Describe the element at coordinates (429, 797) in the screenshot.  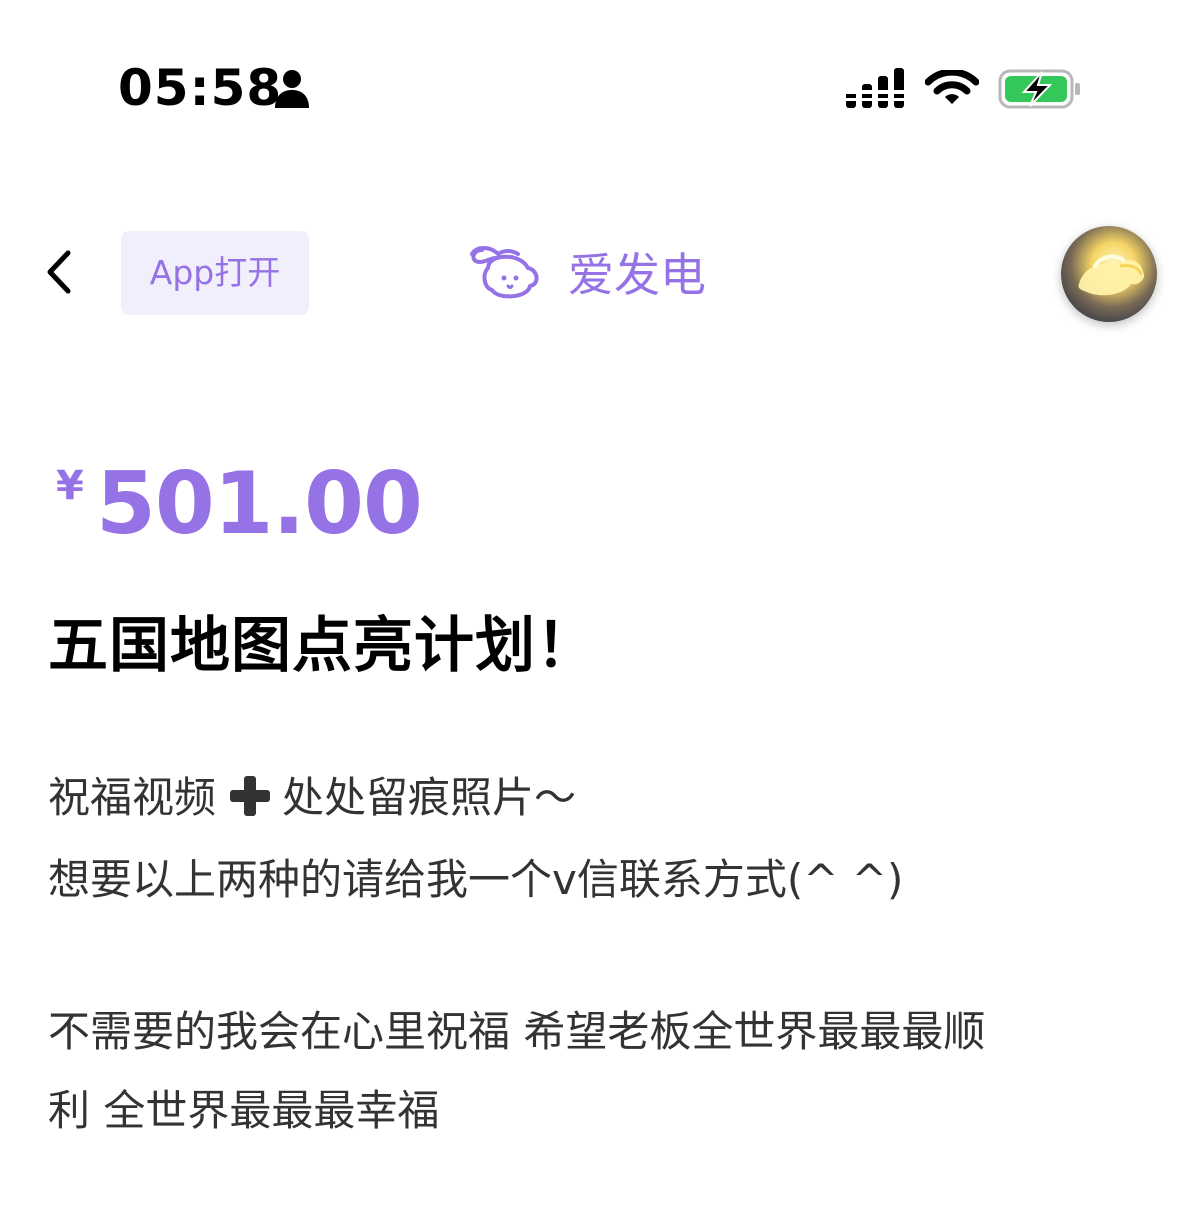
I see `description-text: 处处留痕照片～` at that location.